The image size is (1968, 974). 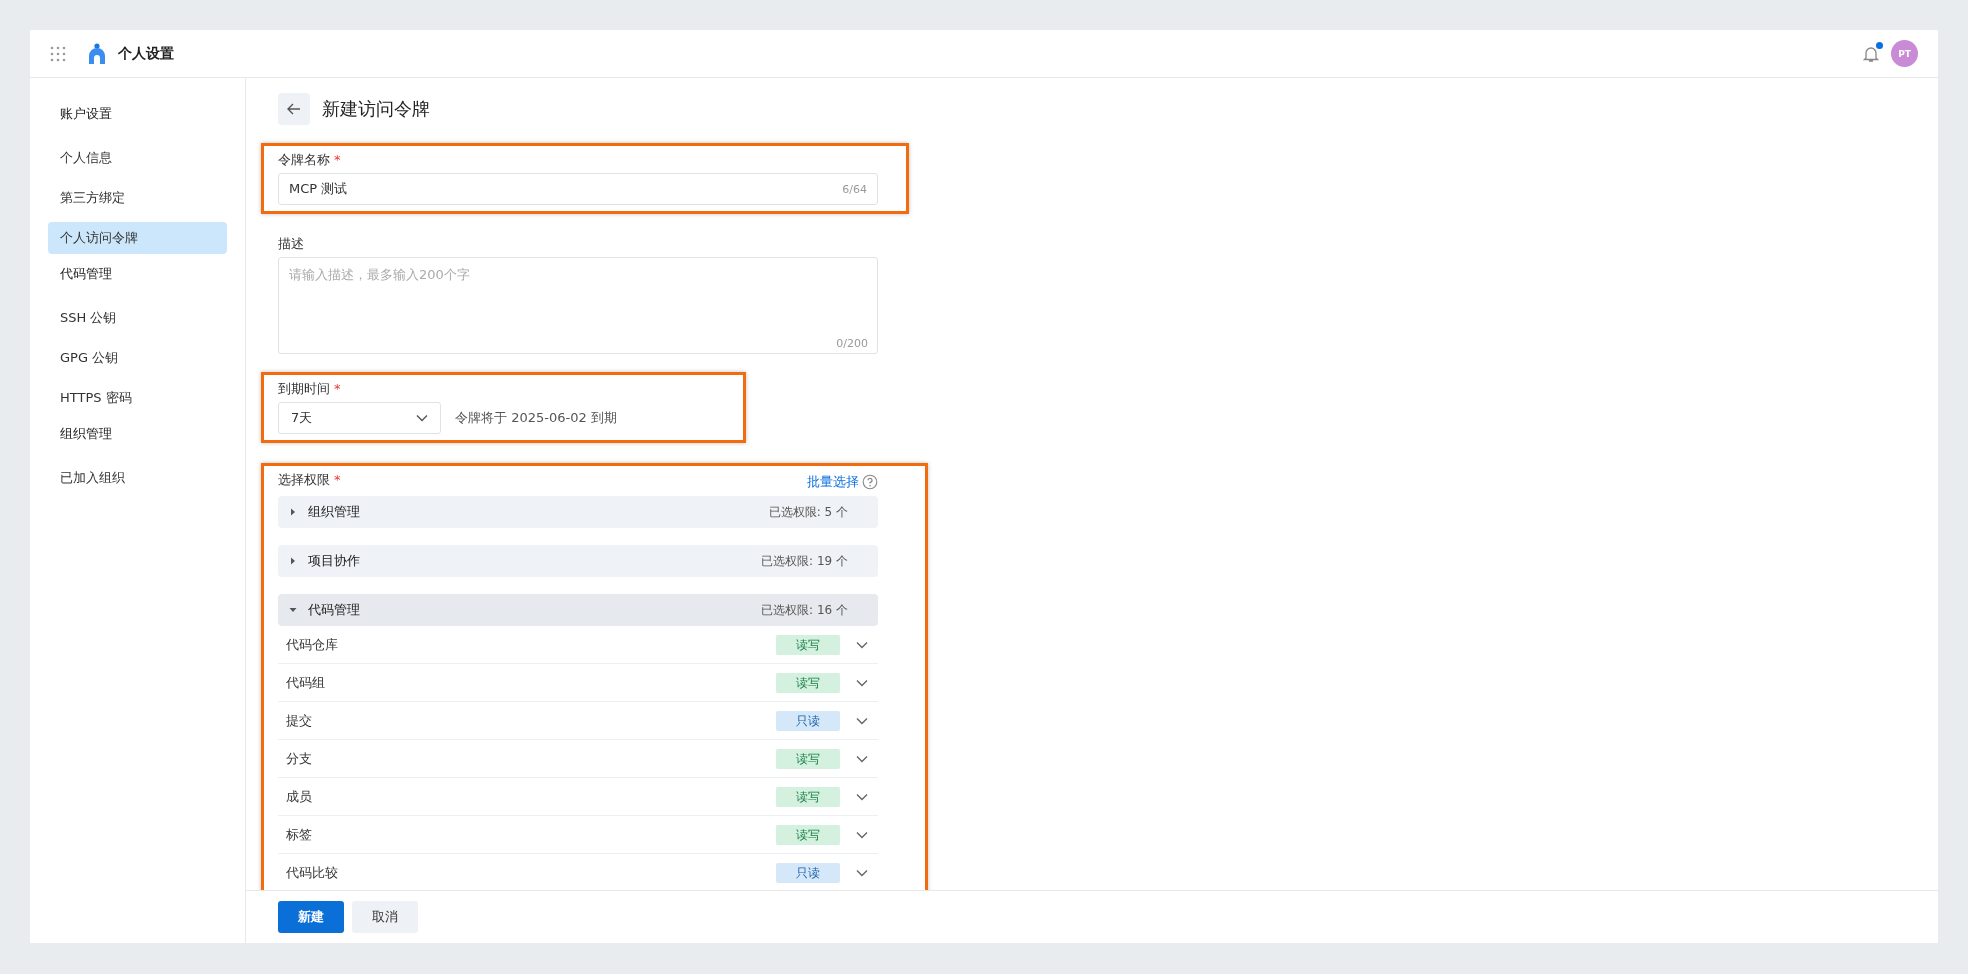 I want to click on permission-group-header: 组织管理 已选权限: 5 个, so click(x=578, y=512).